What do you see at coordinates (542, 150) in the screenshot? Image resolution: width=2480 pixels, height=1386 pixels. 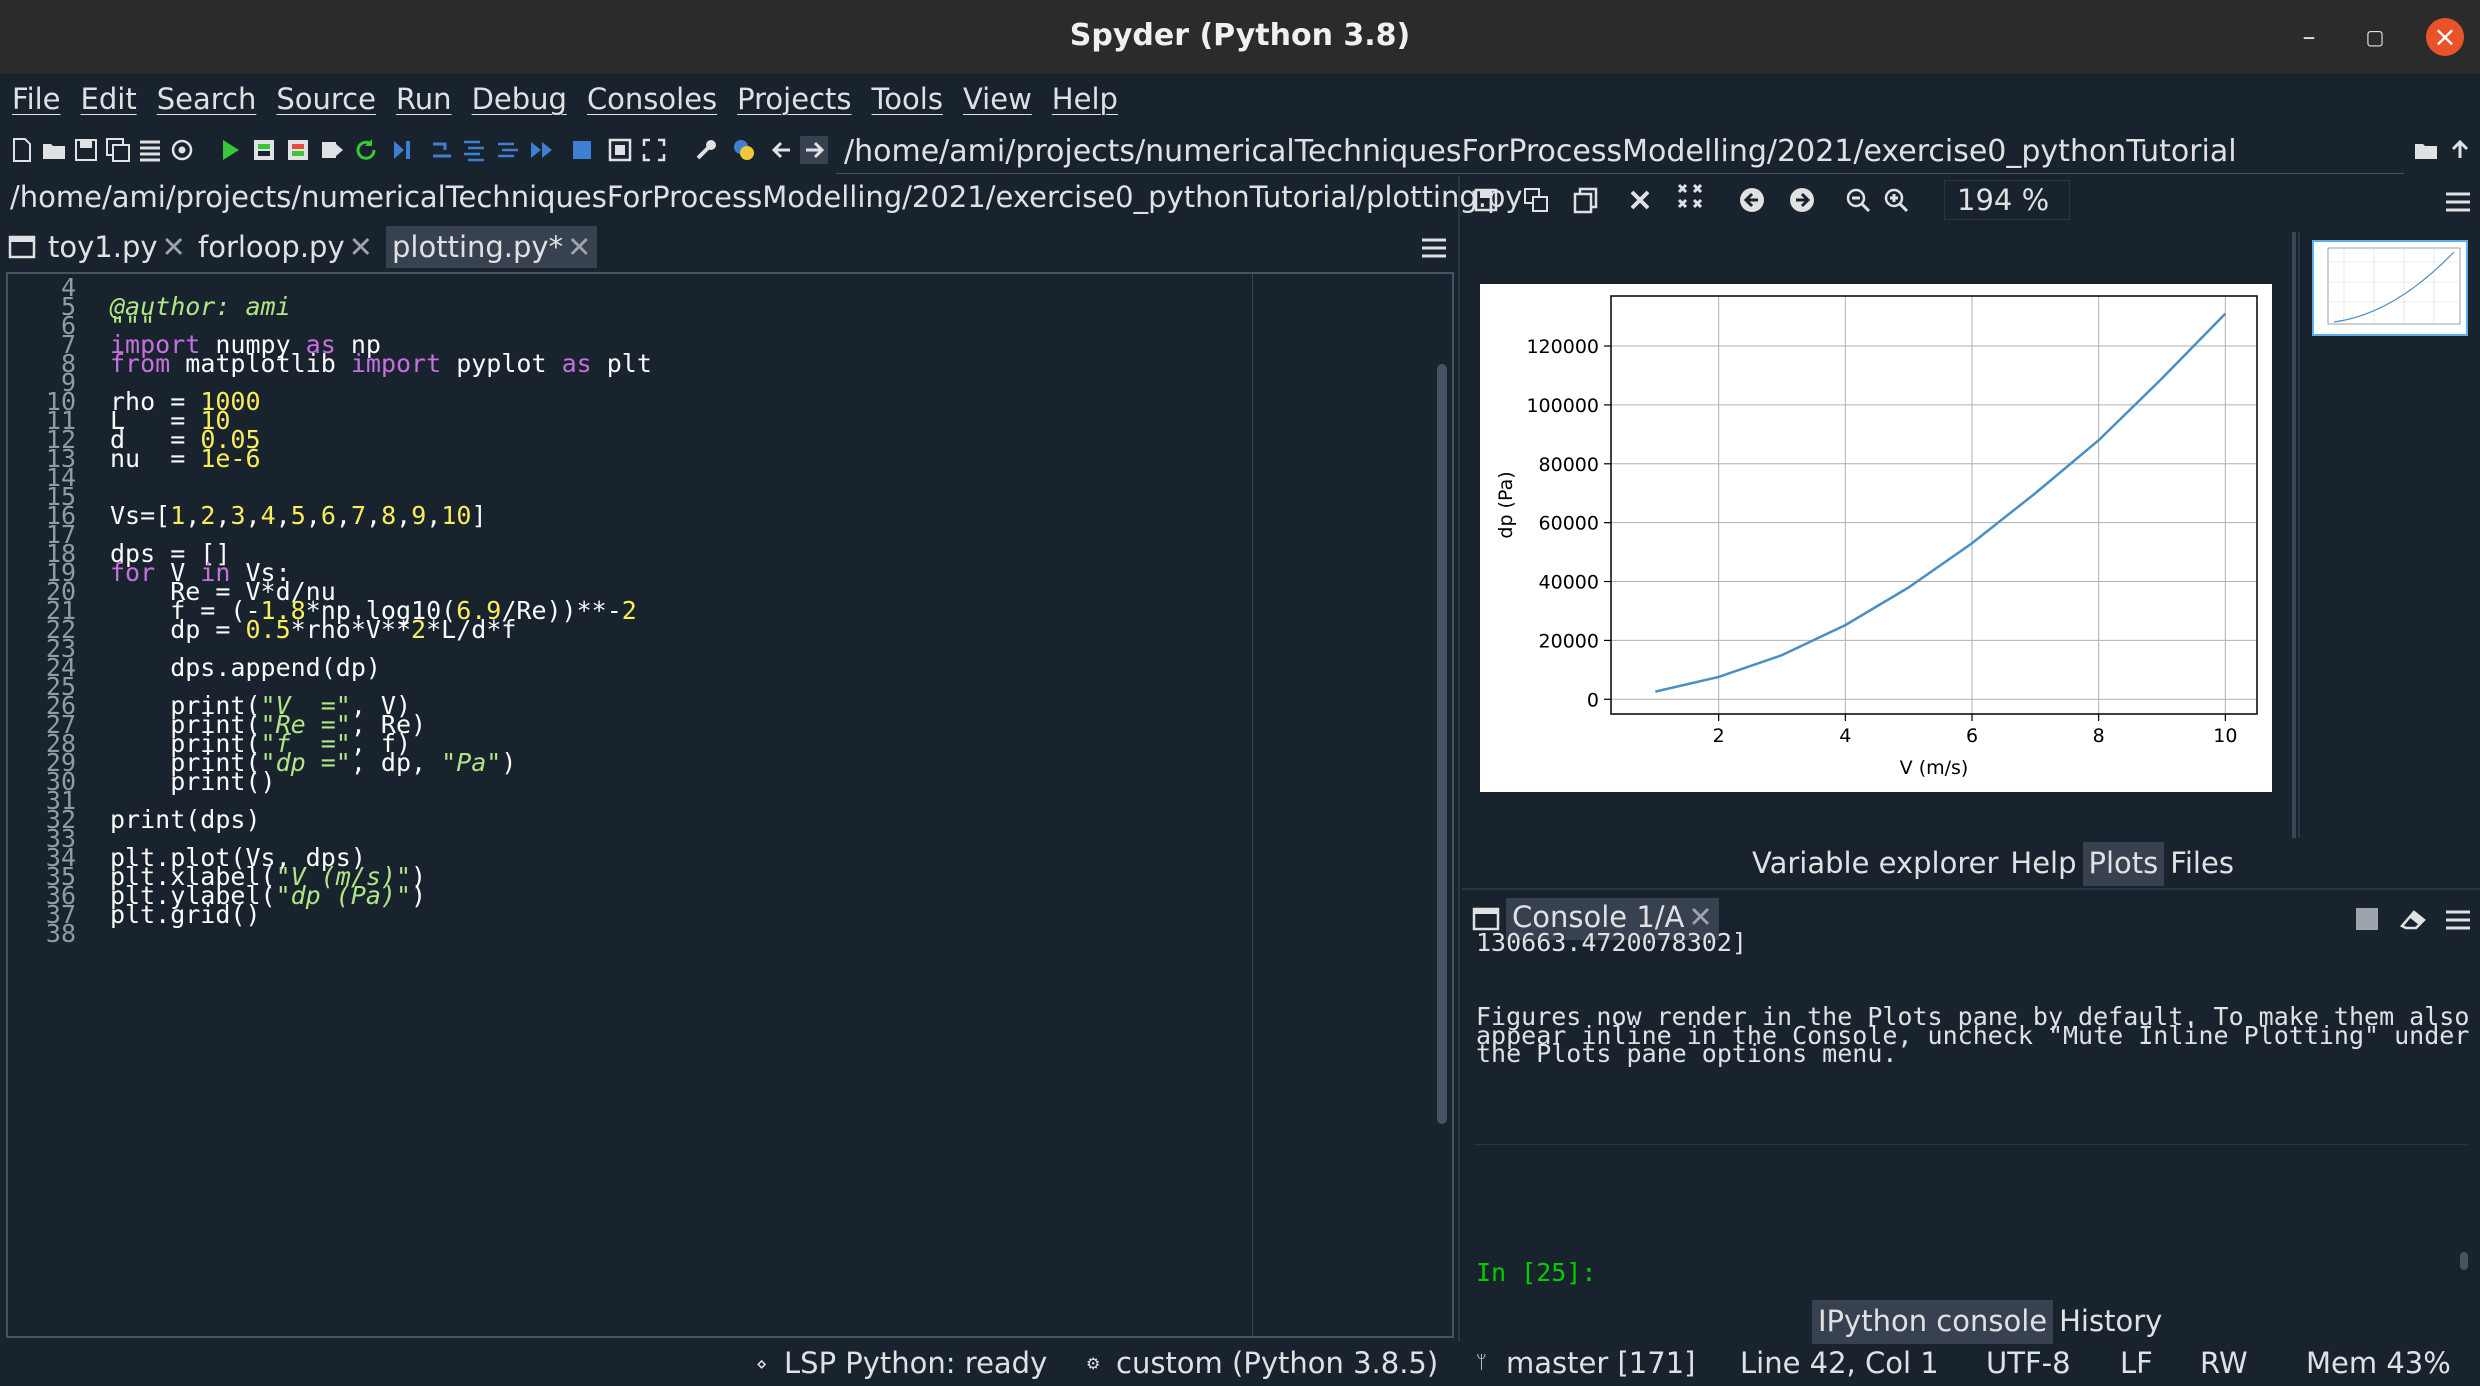 I see `continue-icon` at bounding box center [542, 150].